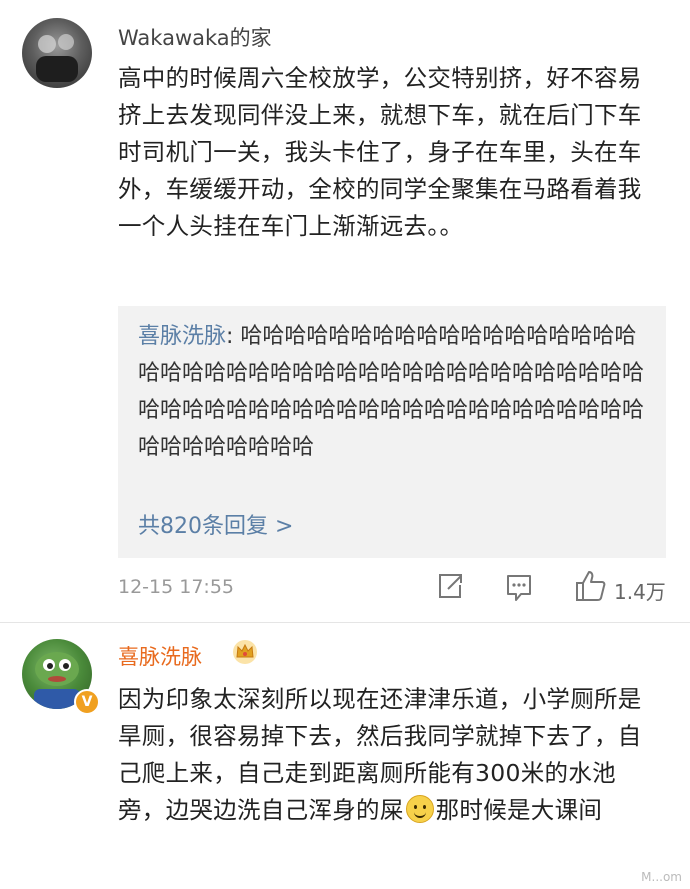 This screenshot has width=690, height=889. I want to click on view-more-replies-link: 共820条回复 >, so click(215, 524).